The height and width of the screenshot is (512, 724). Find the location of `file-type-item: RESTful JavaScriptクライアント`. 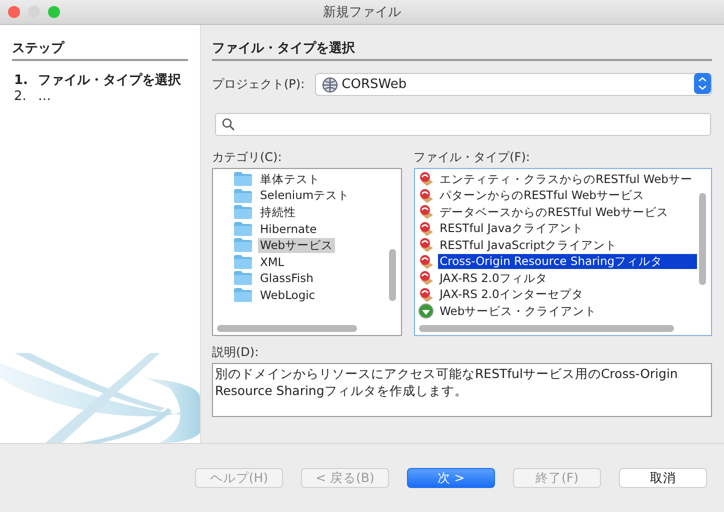

file-type-item: RESTful JavaScriptクライアント is located at coordinates (567, 245).